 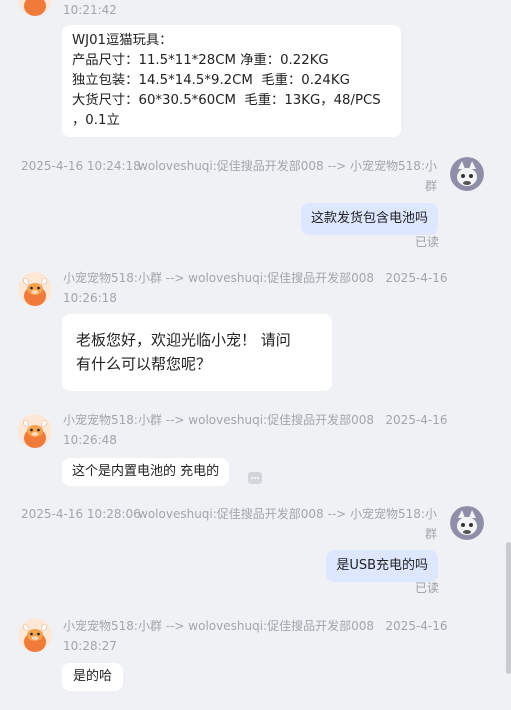 I want to click on message-timestamp: 10:26:48, so click(x=90, y=440).